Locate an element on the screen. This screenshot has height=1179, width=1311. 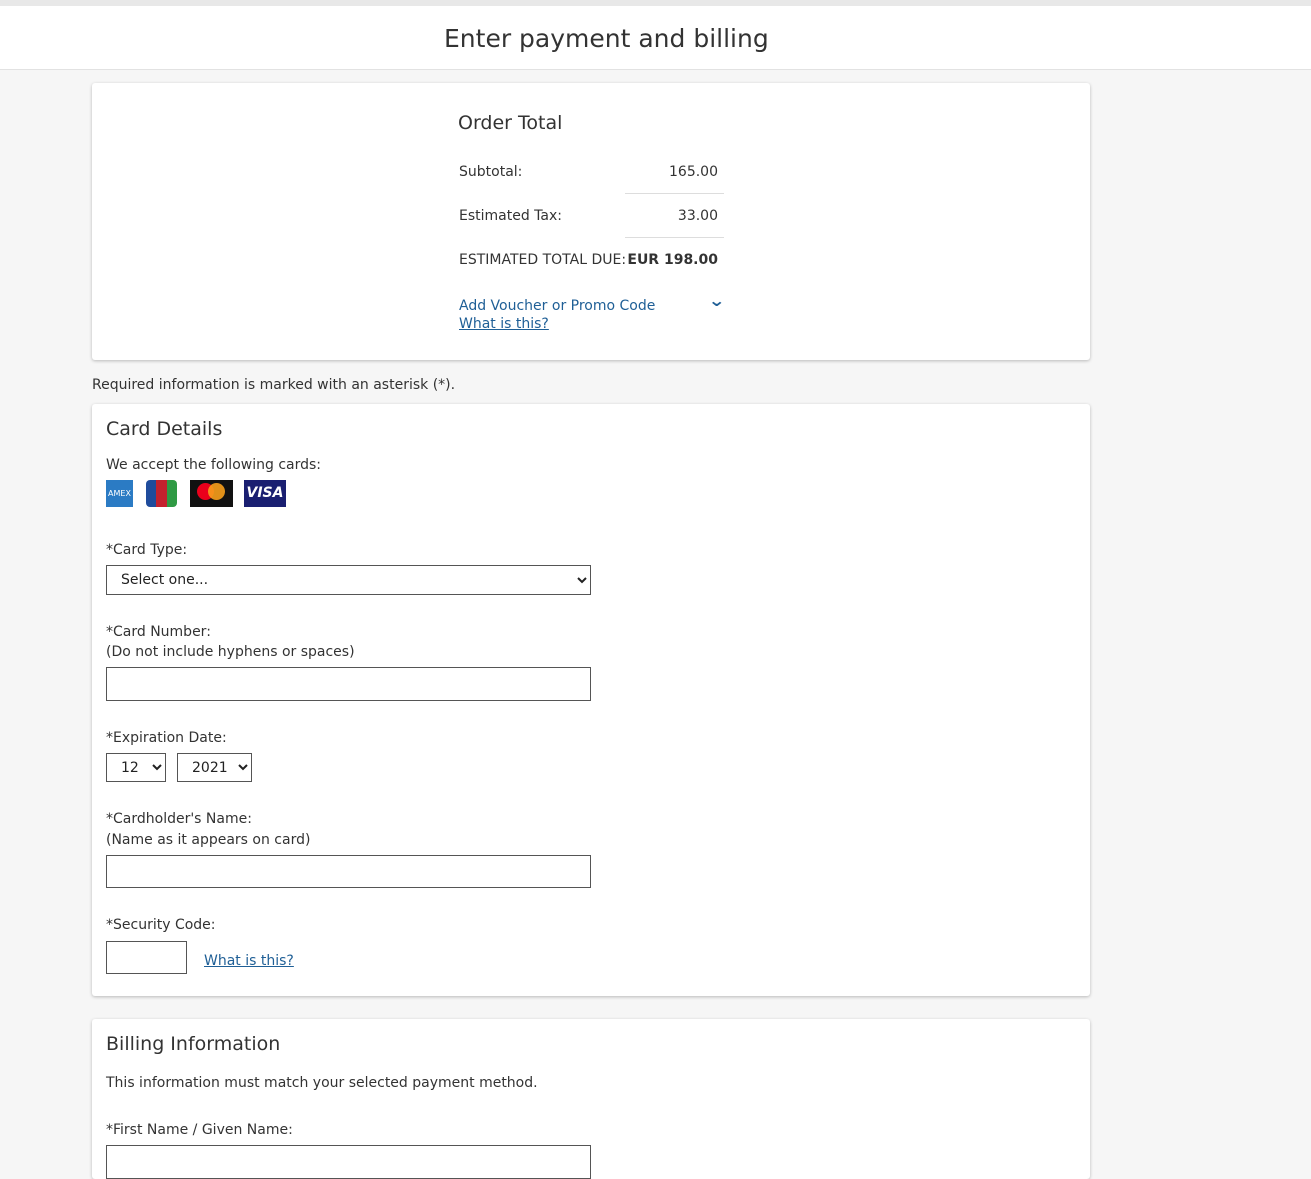
cardholder-name-label: *Cardholder's Name: is located at coordinates (179, 819).